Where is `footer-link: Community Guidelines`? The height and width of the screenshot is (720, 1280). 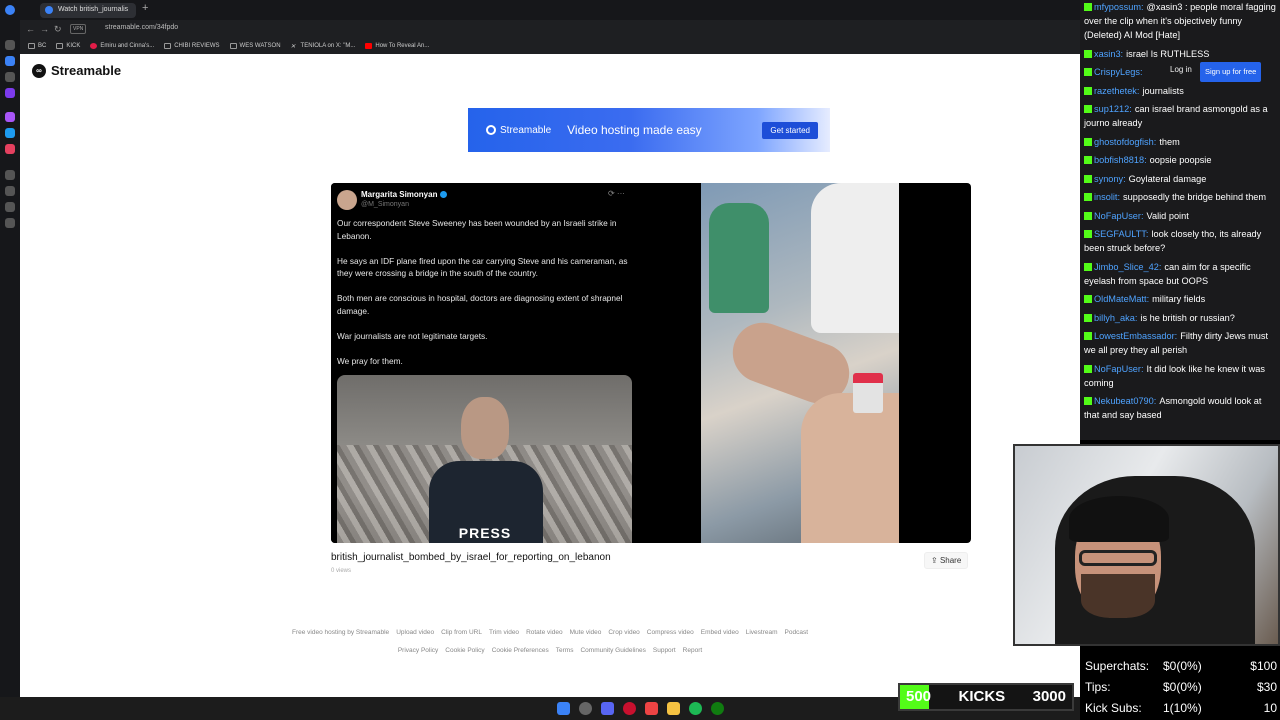 footer-link: Community Guidelines is located at coordinates (612, 650).